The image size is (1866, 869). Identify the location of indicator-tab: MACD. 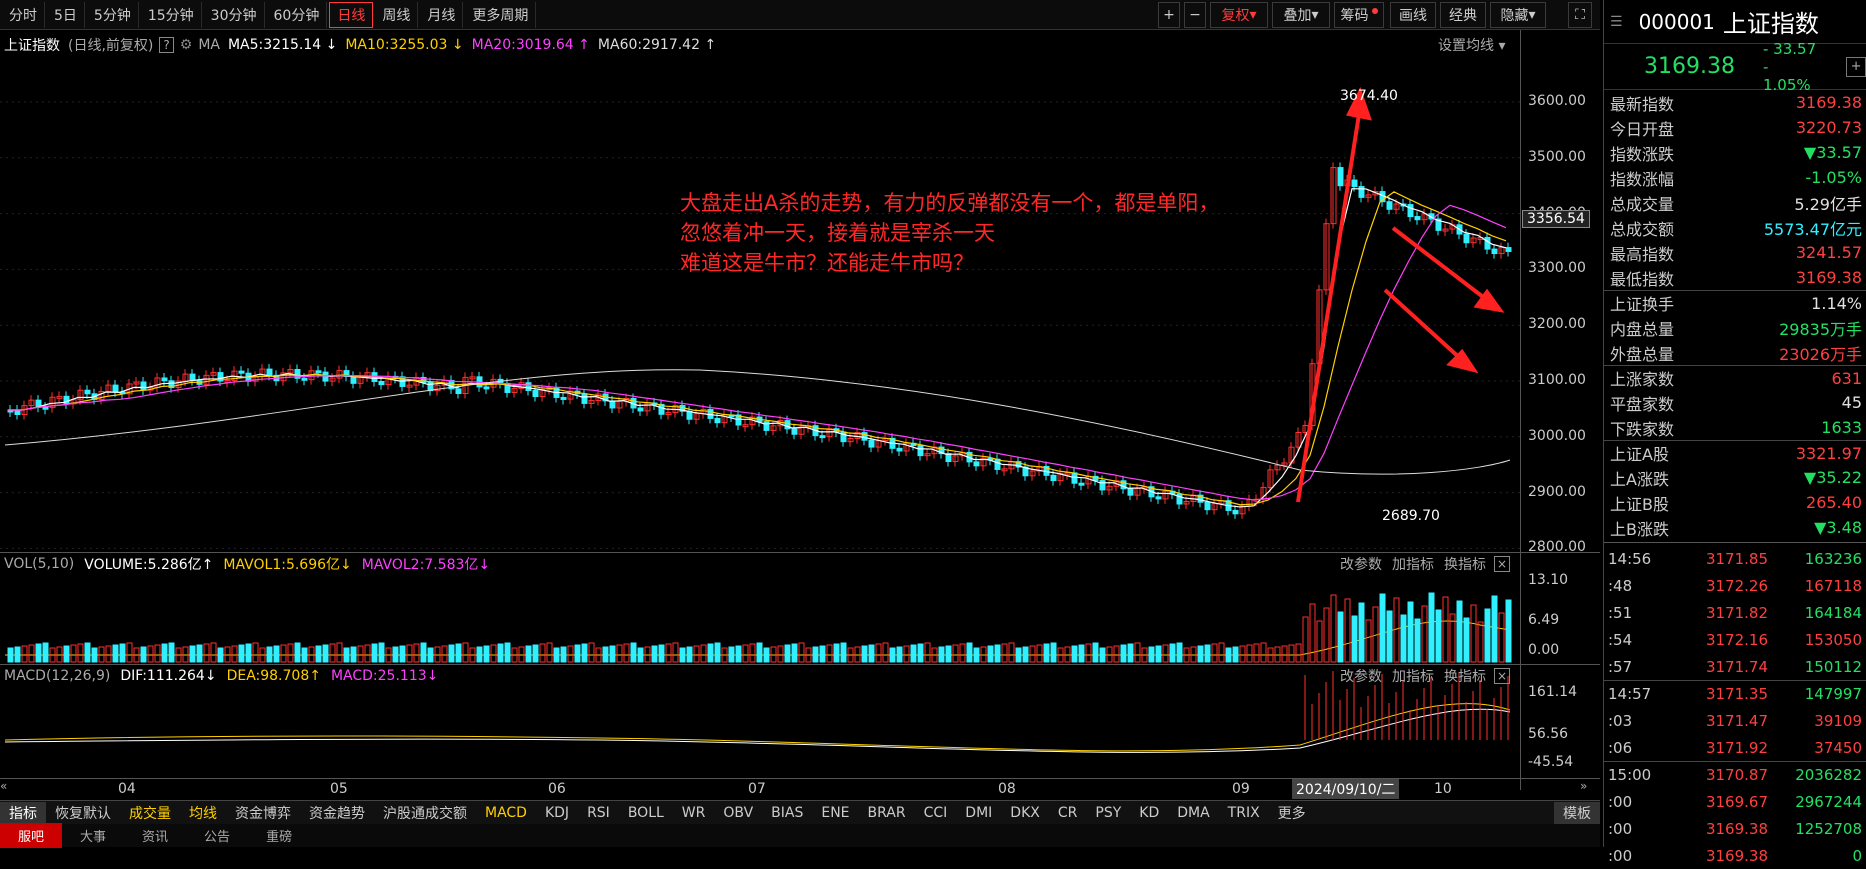
(506, 813).